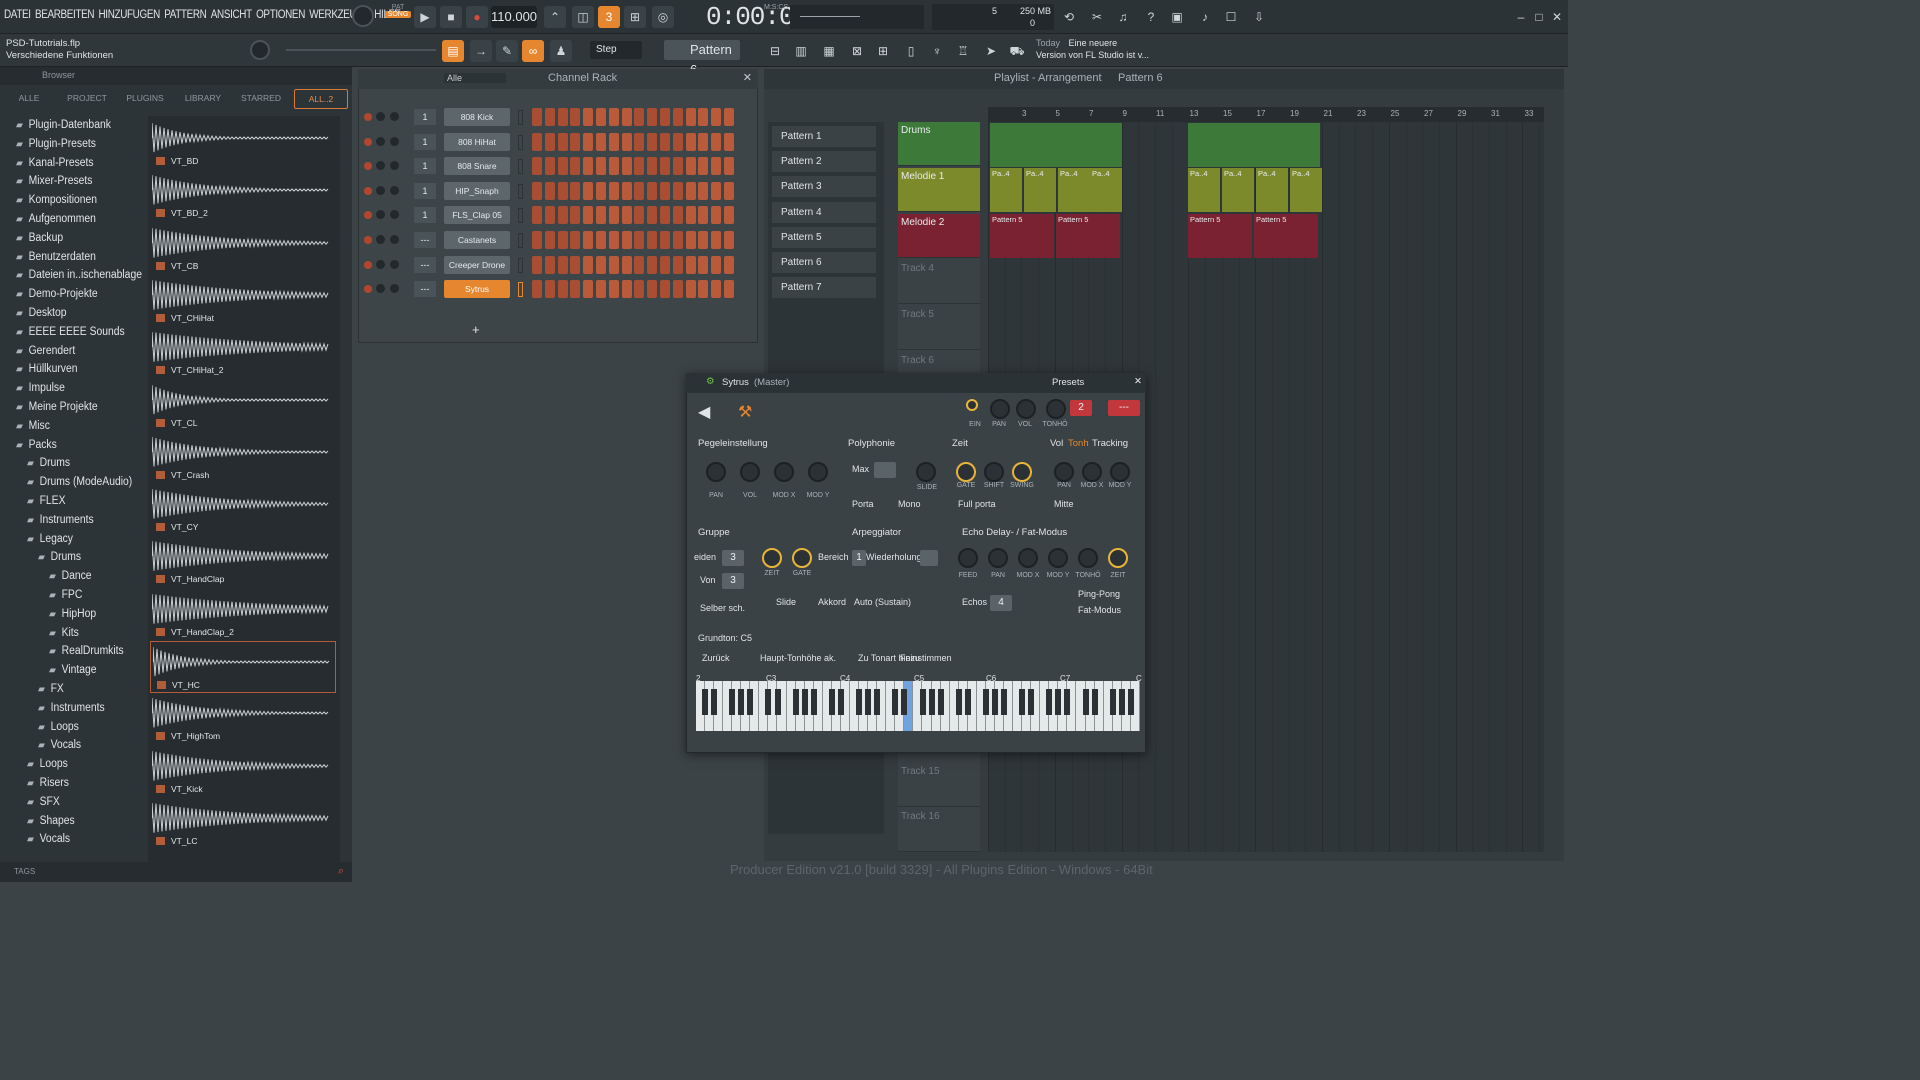 The image size is (1920, 1080). I want to click on save-icon: ▣, so click(1177, 17).